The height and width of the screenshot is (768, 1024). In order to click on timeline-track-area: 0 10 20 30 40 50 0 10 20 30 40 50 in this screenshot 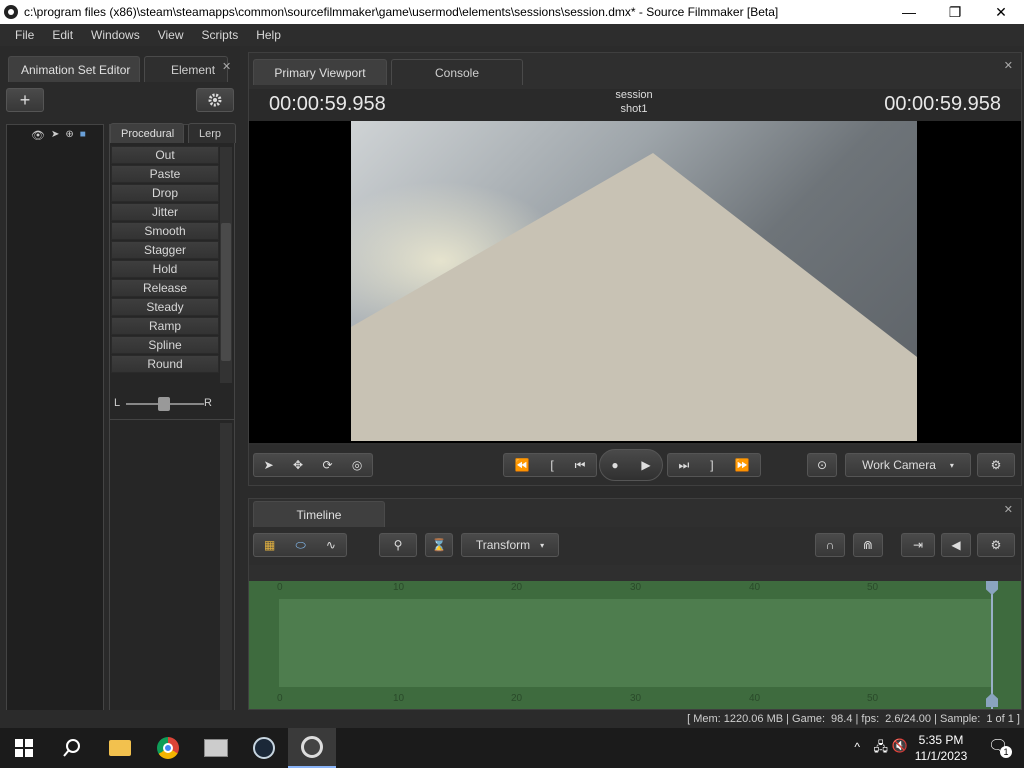, I will do `click(635, 645)`.